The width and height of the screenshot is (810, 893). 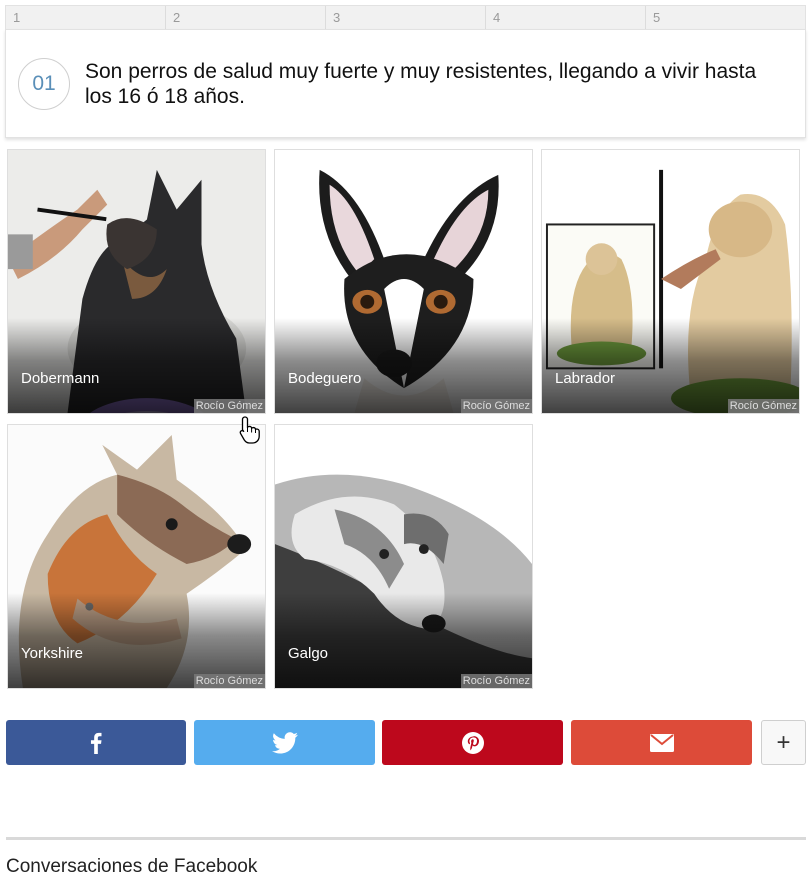 What do you see at coordinates (308, 653) in the screenshot?
I see `gallery-item-label: Galgo` at bounding box center [308, 653].